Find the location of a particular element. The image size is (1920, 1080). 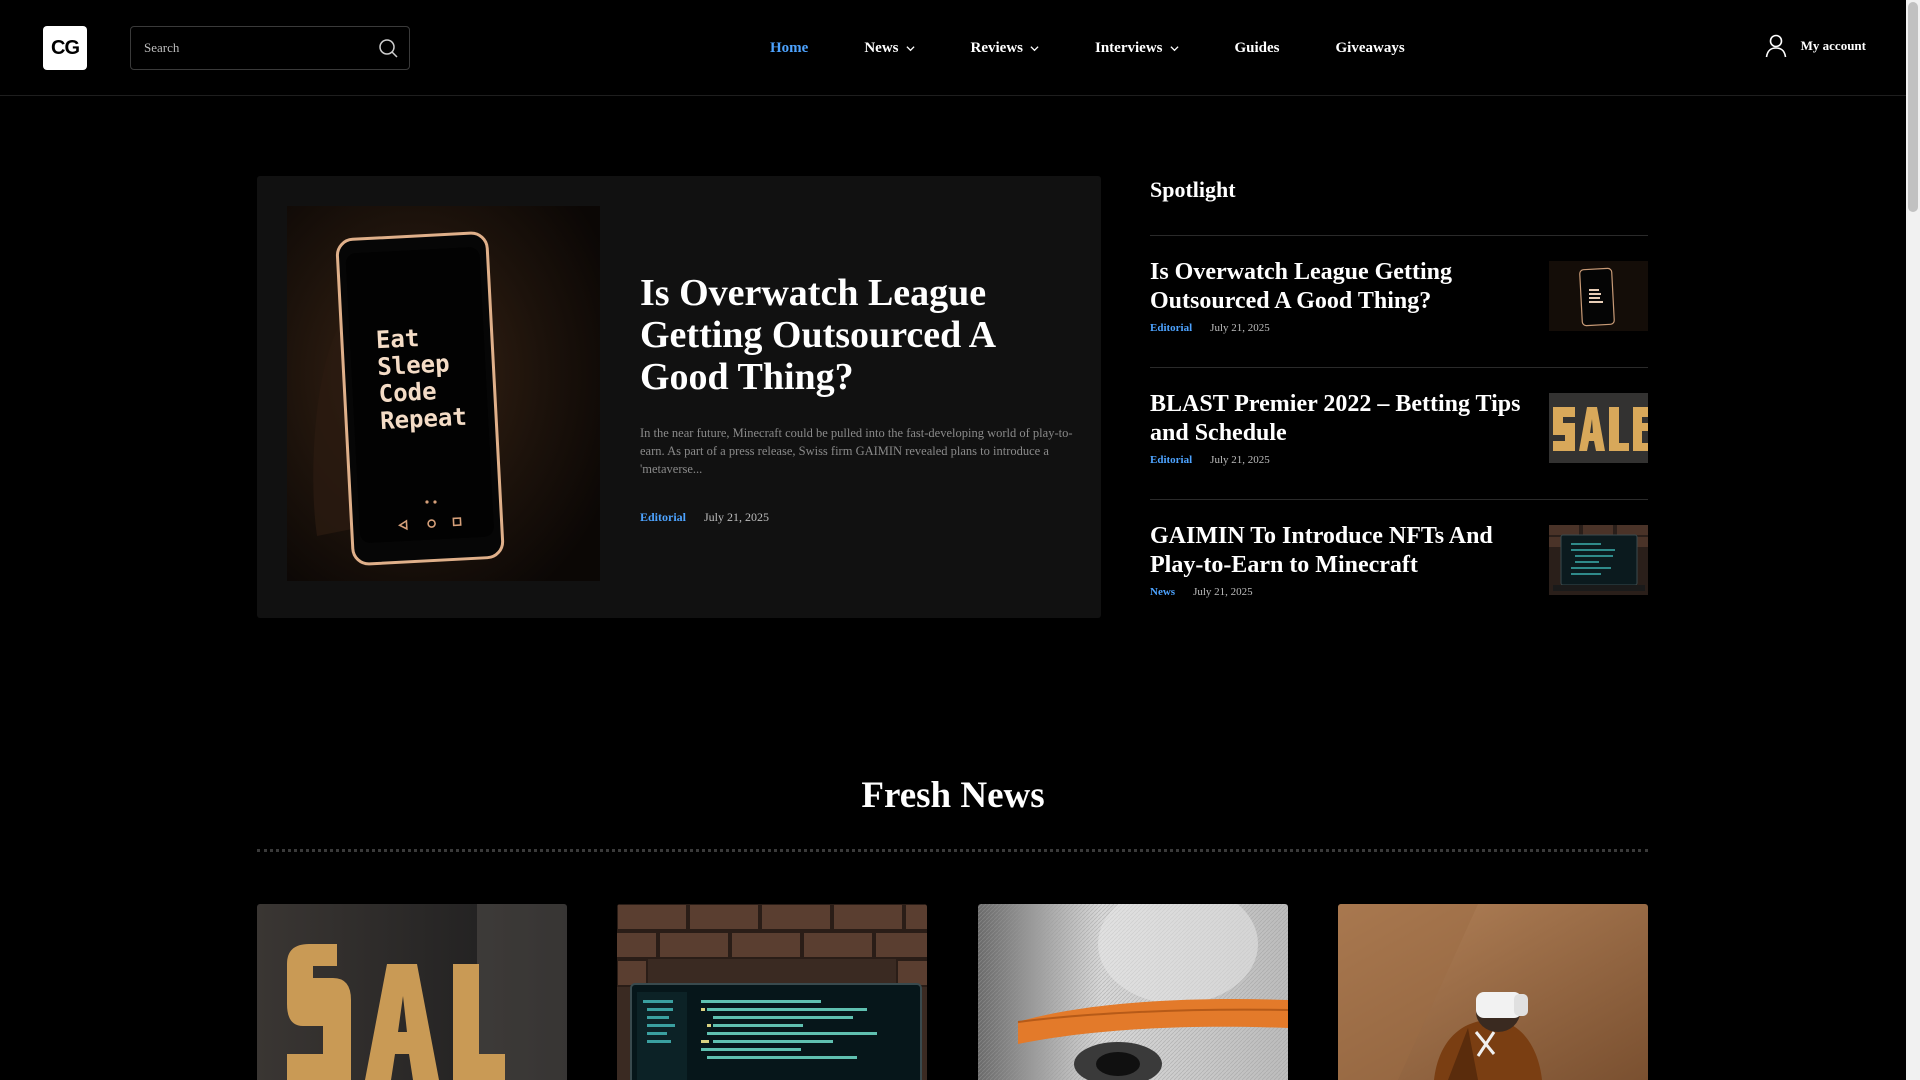

search-box is located at coordinates (270, 48).